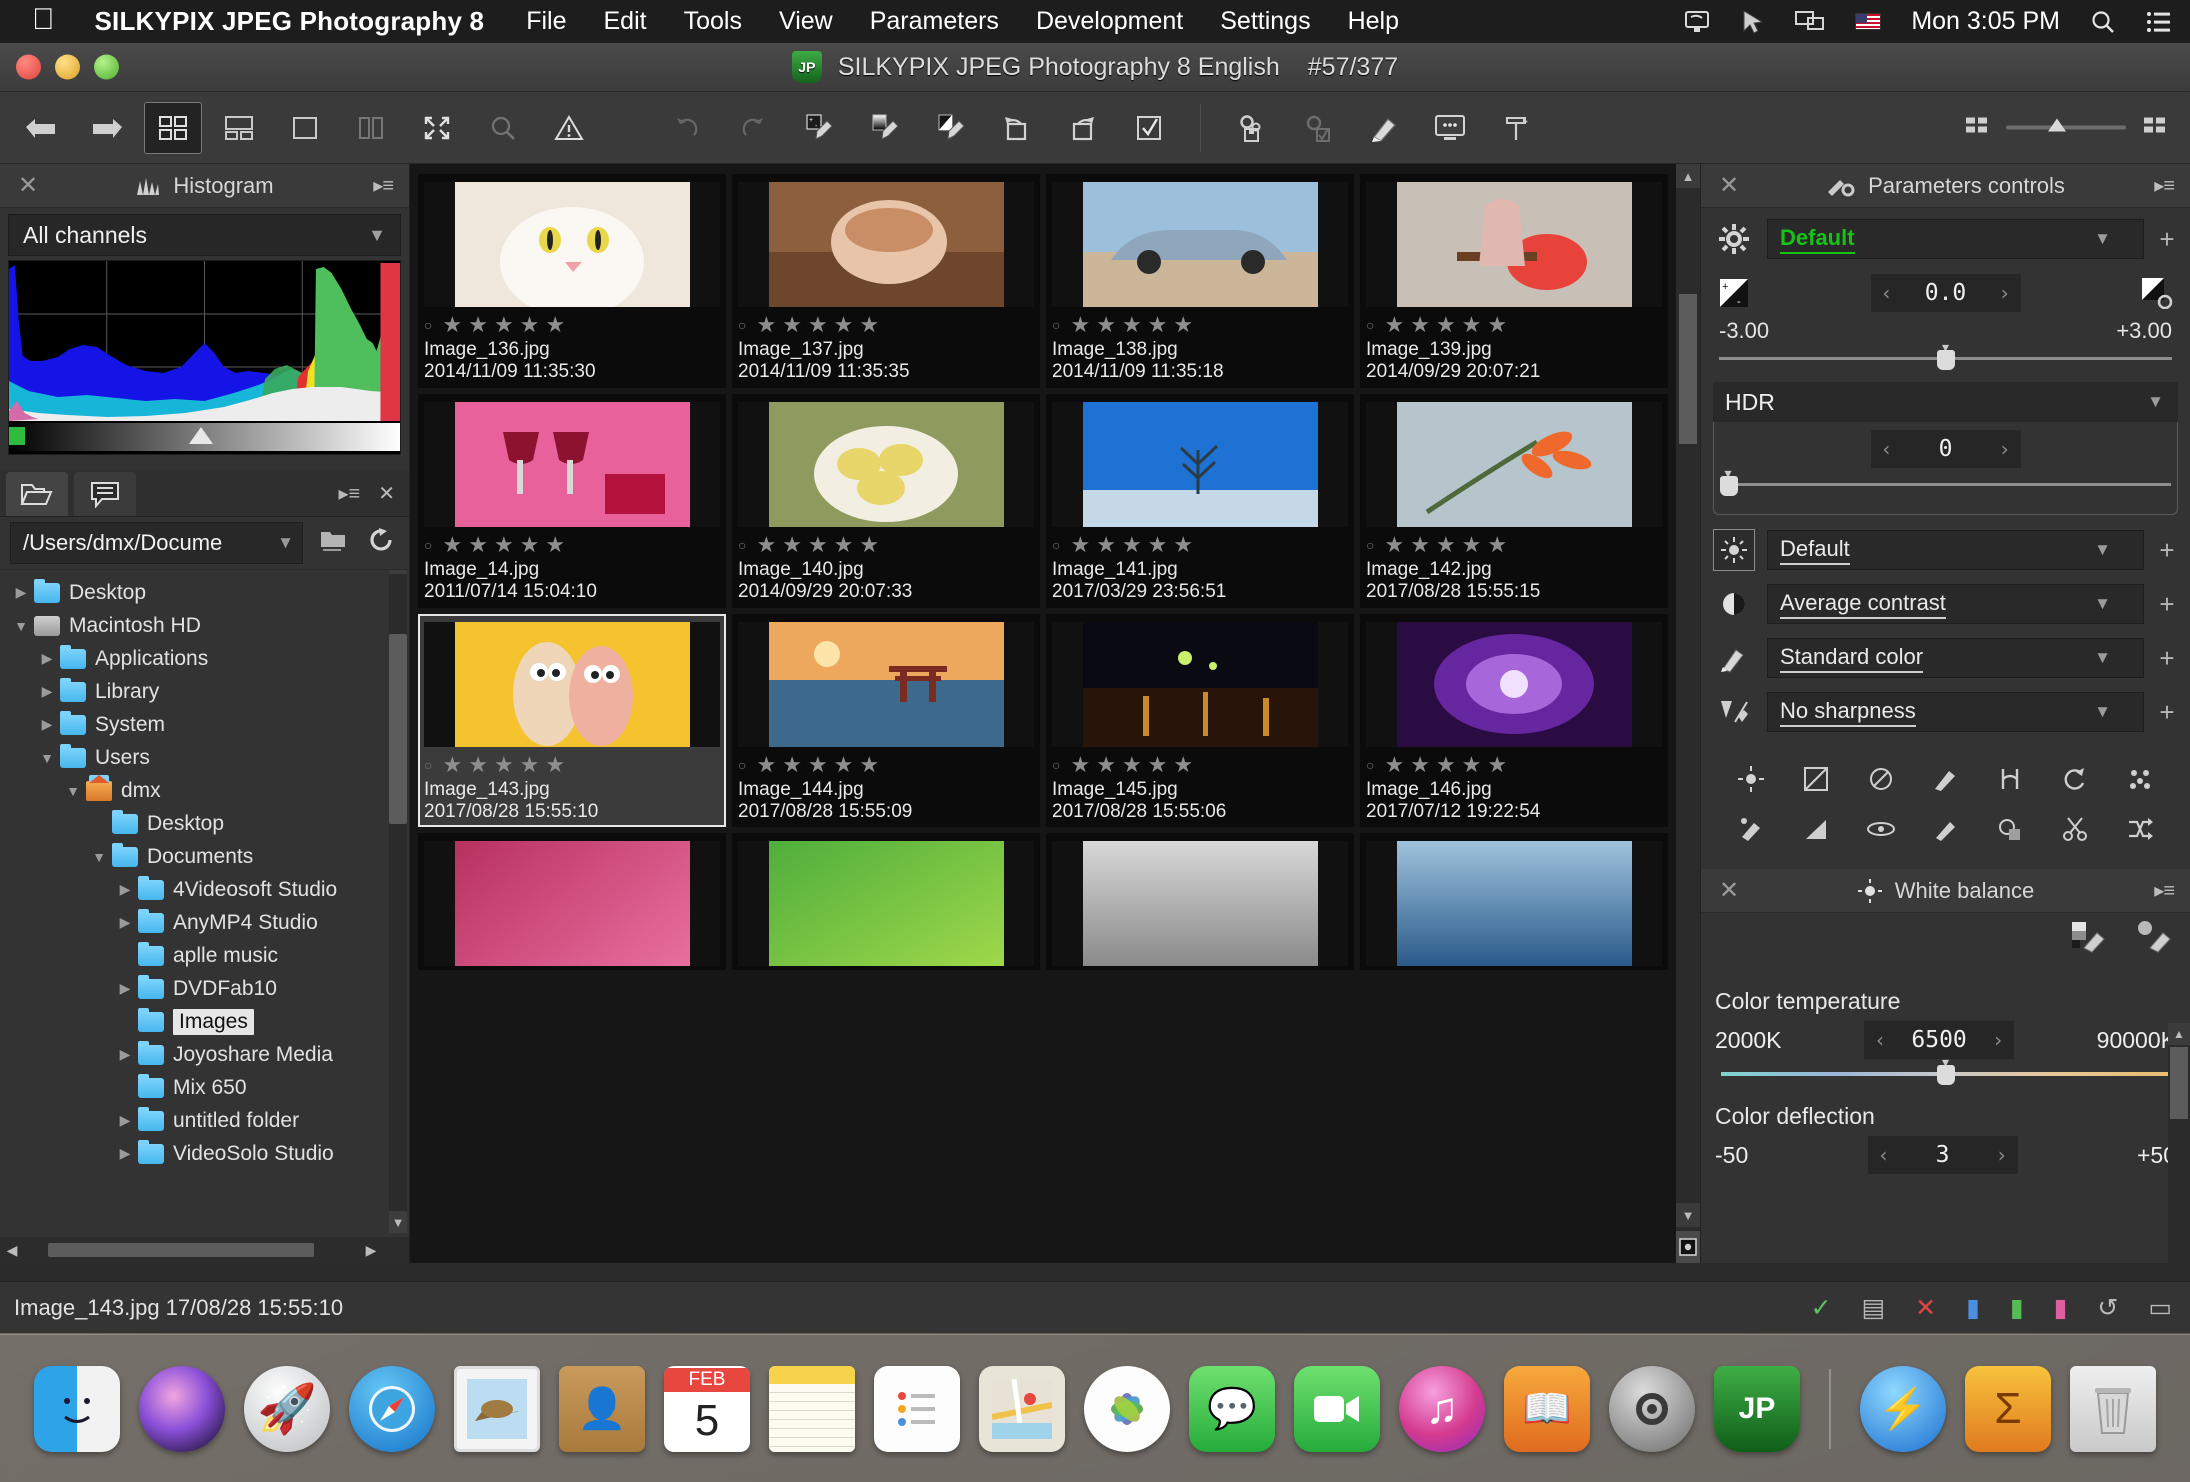 This screenshot has height=1482, width=2190. What do you see at coordinates (204, 1054) in the screenshot?
I see `tree-item: ▶ Joyoshare Media` at bounding box center [204, 1054].